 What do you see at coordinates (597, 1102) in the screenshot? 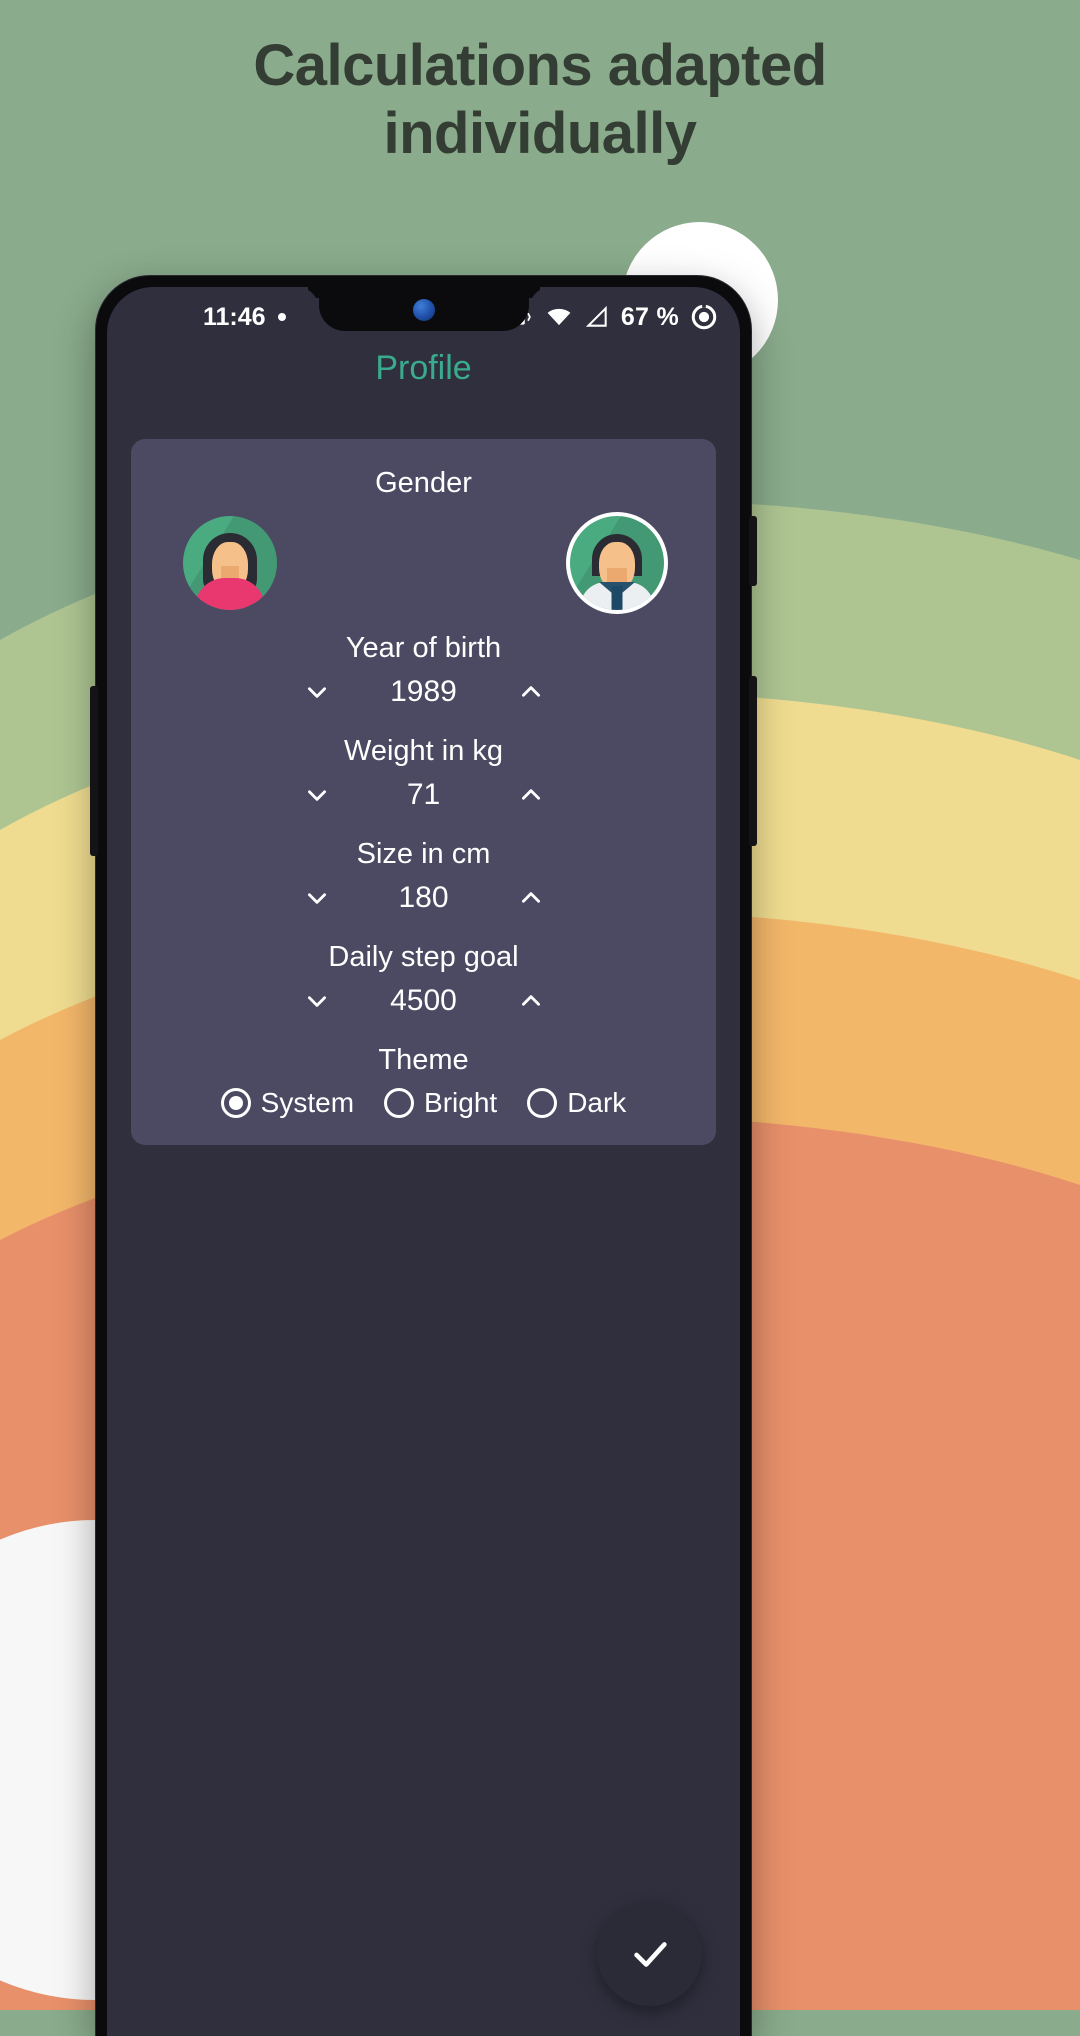
I see `theme-option-dark-label: Dark` at bounding box center [597, 1102].